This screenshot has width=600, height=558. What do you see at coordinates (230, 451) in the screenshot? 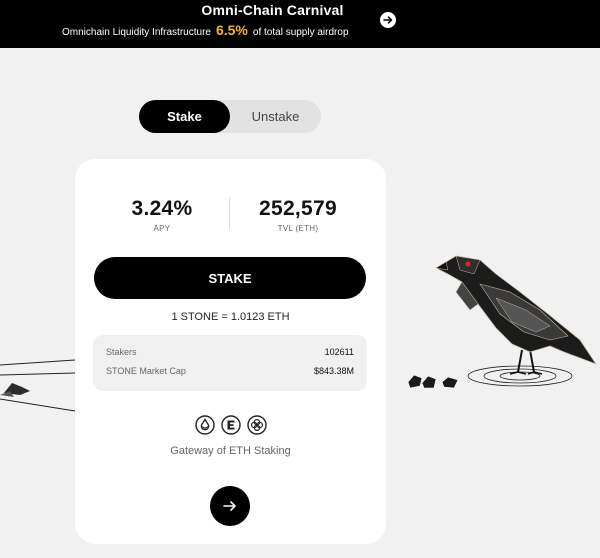
I see `gateway-text: Gateway of ETH Staking` at bounding box center [230, 451].